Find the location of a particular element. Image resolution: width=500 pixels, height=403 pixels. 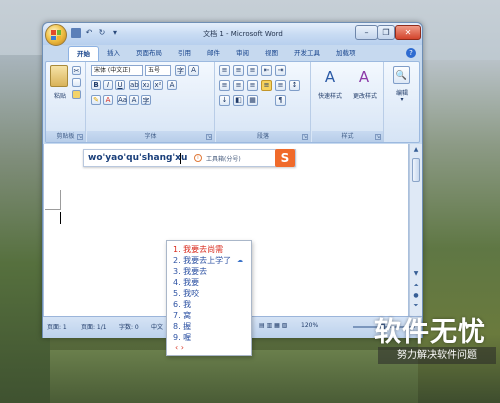

cut-icon: ✂ is located at coordinates (76, 70).